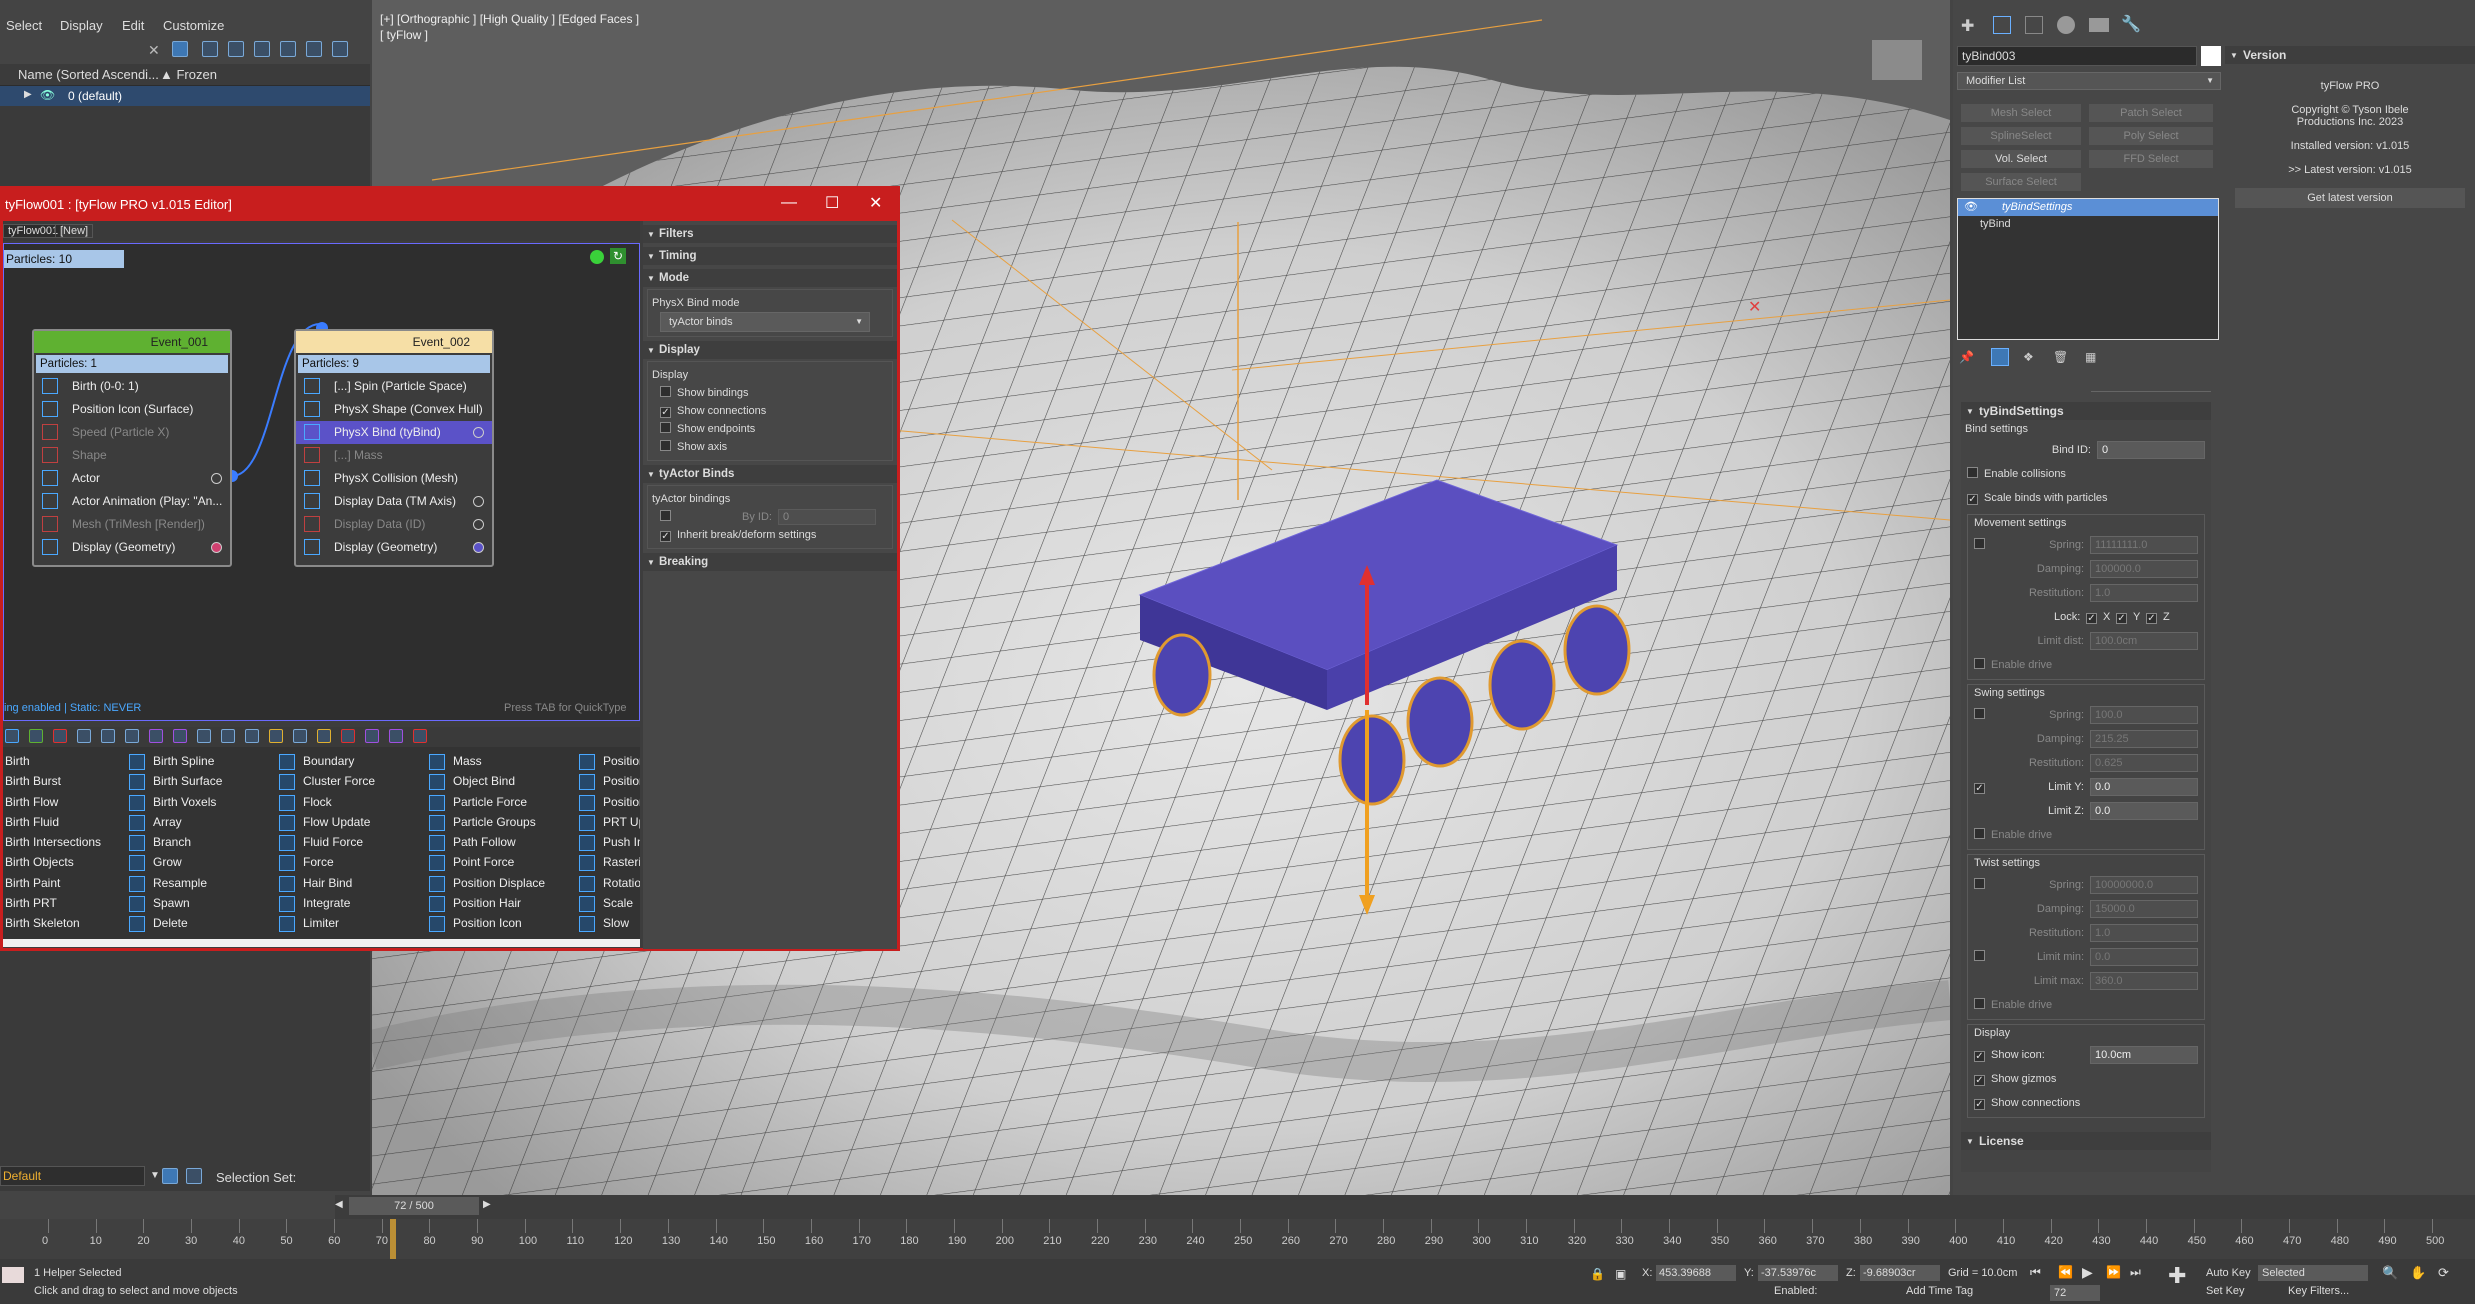 This screenshot has height=1304, width=2475. I want to click on tab-new: [New], so click(74, 231).